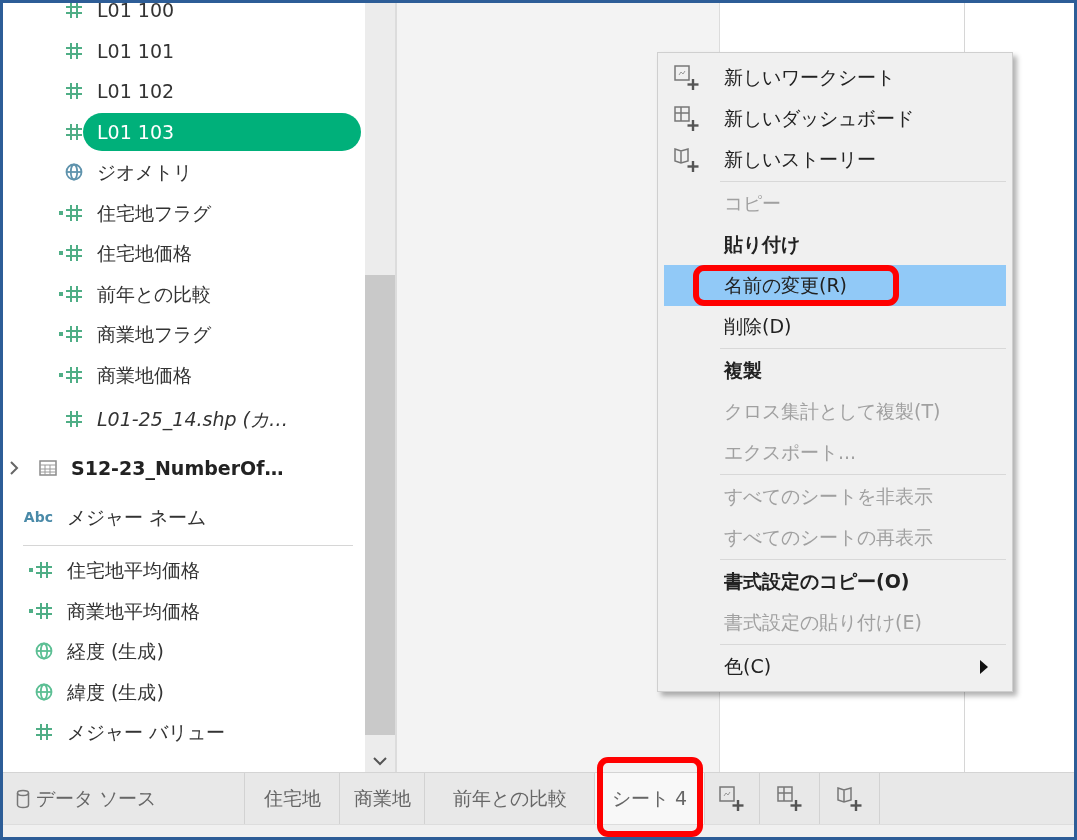 Image resolution: width=1077 pixels, height=840 pixels. What do you see at coordinates (835, 370) in the screenshot?
I see `menu-item: 複製` at bounding box center [835, 370].